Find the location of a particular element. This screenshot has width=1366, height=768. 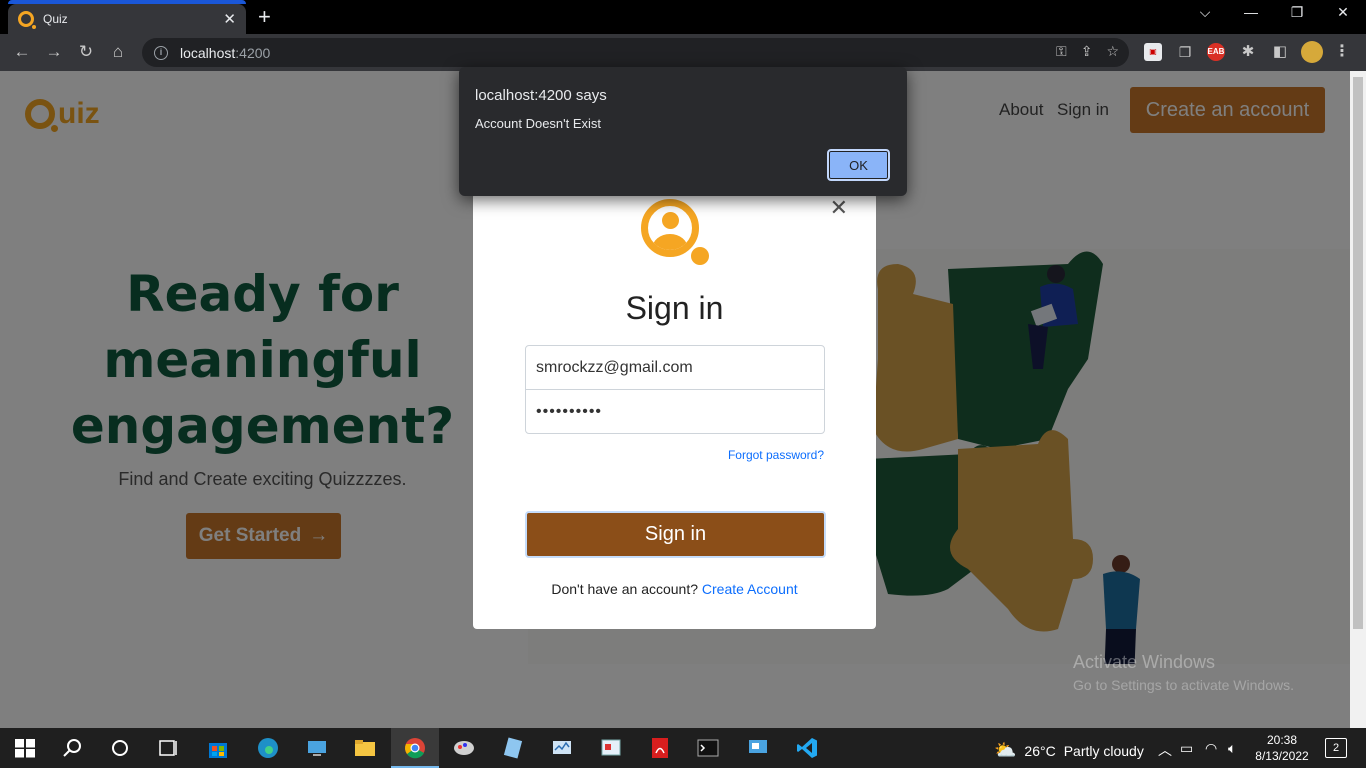

key-icon: ⚿ is located at coordinates (1061, 51).